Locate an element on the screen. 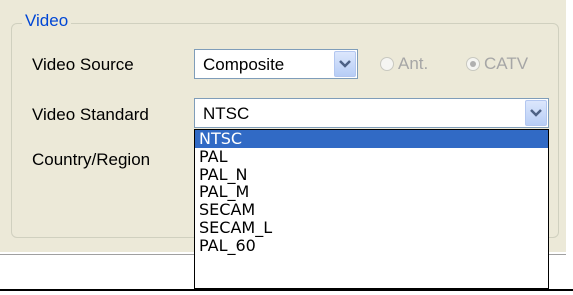 The image size is (573, 295). video-source-dropdown-button is located at coordinates (345, 64).